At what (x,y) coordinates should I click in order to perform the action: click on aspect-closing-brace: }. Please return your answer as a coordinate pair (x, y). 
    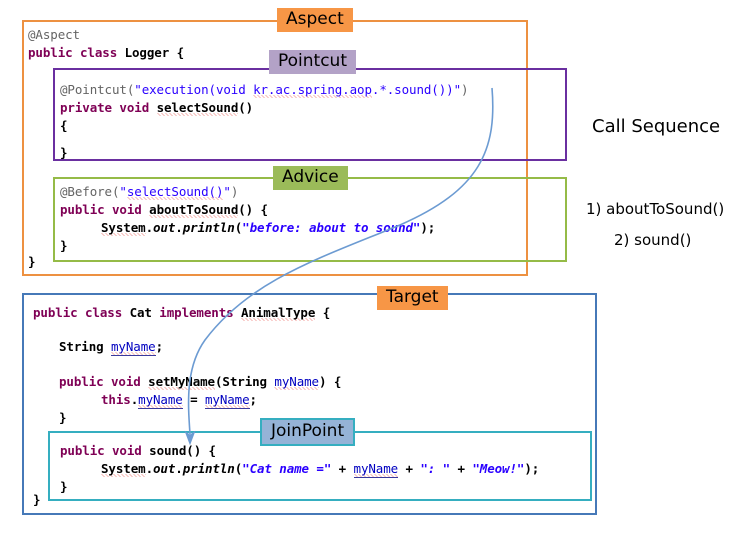
    Looking at the image, I should click on (32, 261).